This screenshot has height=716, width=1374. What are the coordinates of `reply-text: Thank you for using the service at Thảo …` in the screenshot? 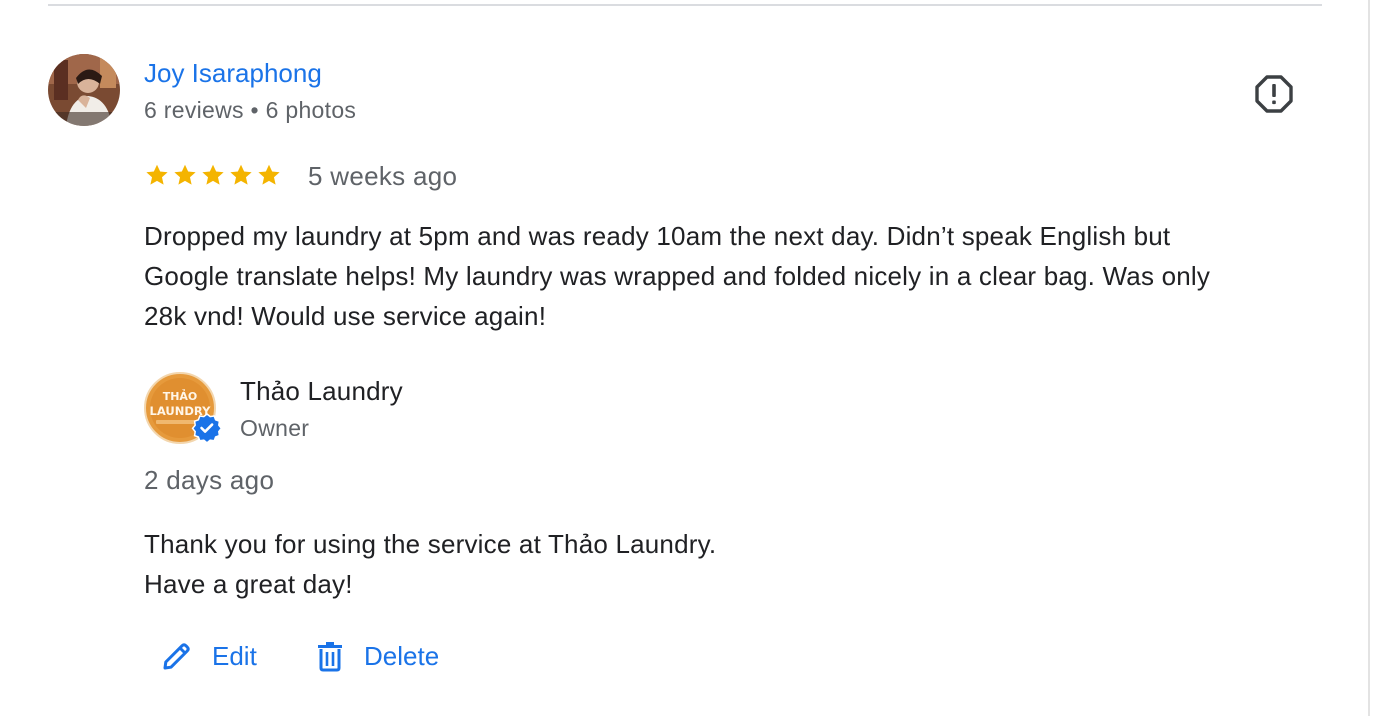 It's located at (734, 564).